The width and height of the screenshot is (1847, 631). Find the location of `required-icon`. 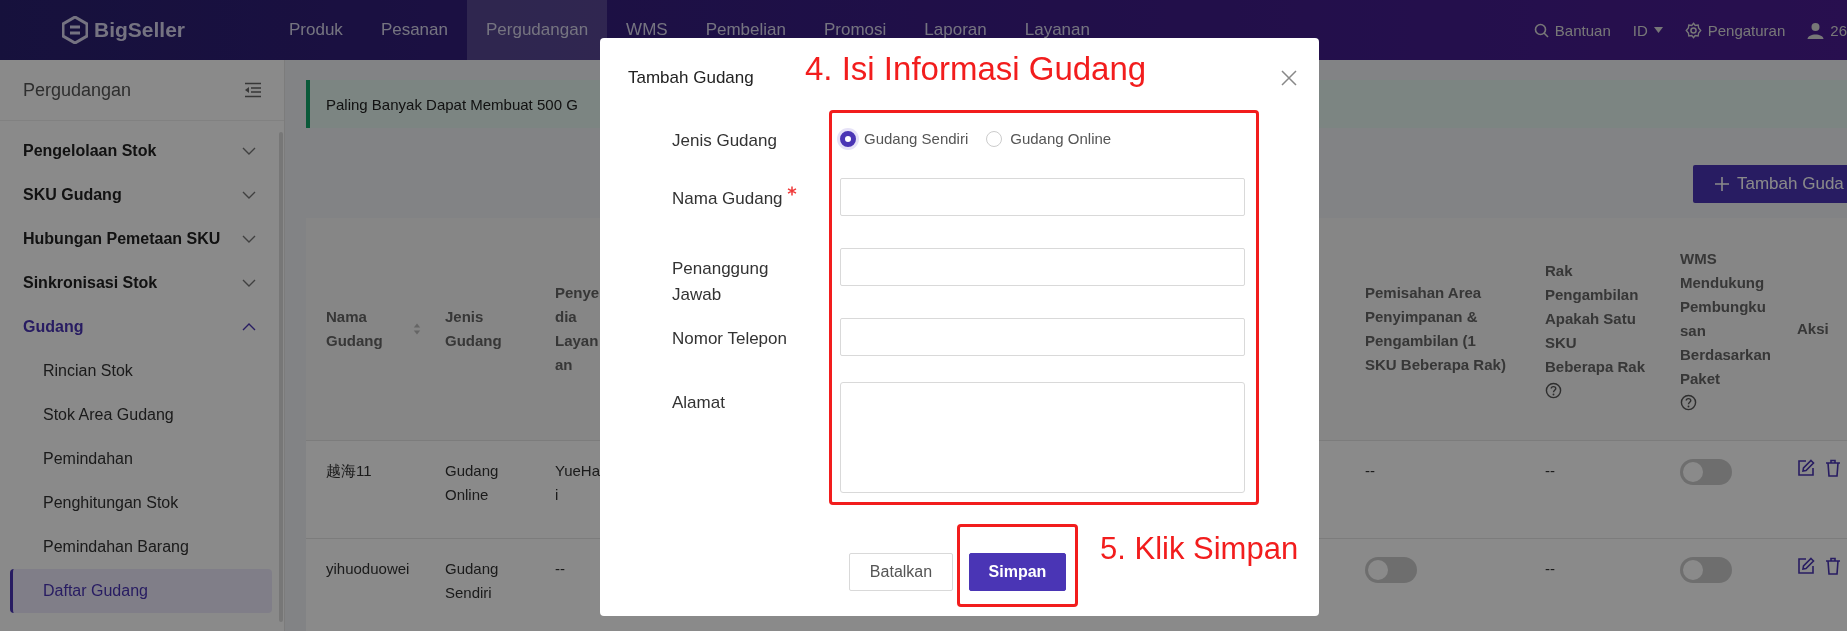

required-icon is located at coordinates (791, 191).